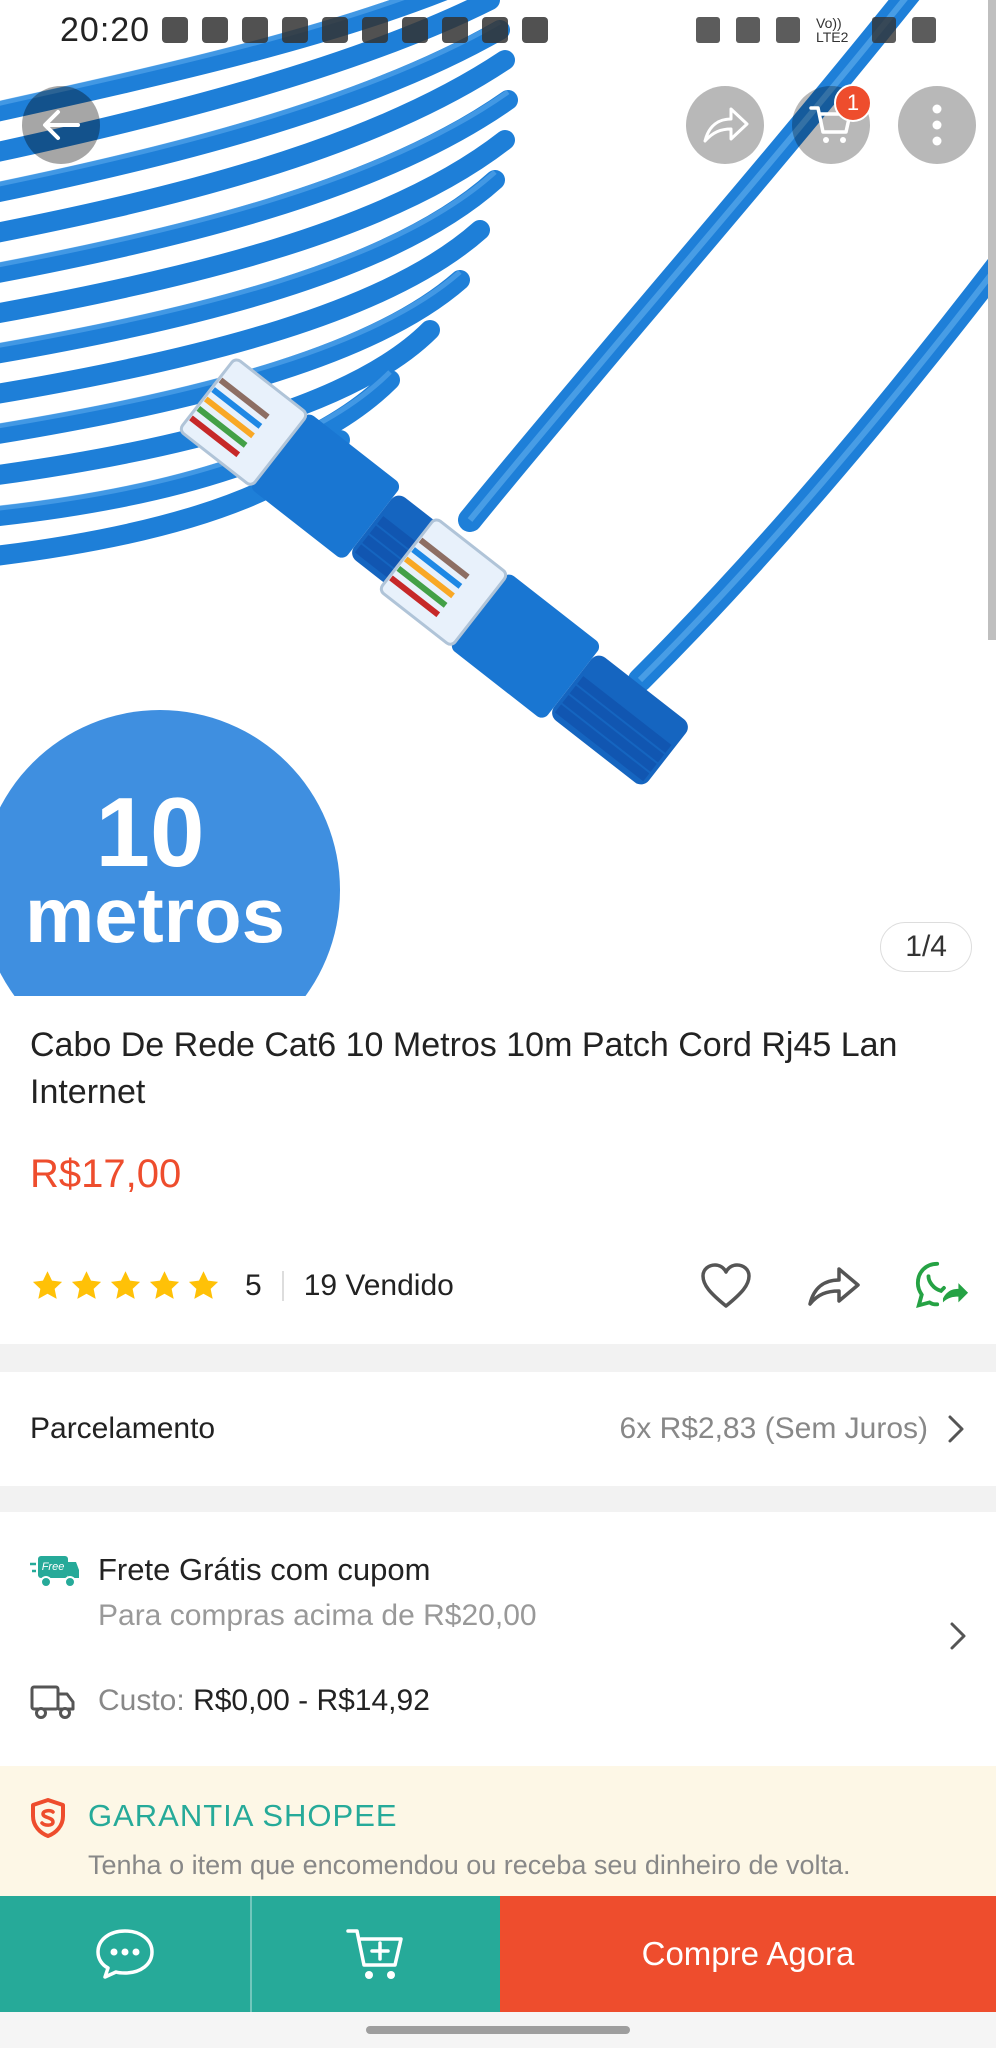  Describe the element at coordinates (317, 1615) in the screenshot. I see `free-shipping-condition: Para compras acima de R$20,00` at that location.